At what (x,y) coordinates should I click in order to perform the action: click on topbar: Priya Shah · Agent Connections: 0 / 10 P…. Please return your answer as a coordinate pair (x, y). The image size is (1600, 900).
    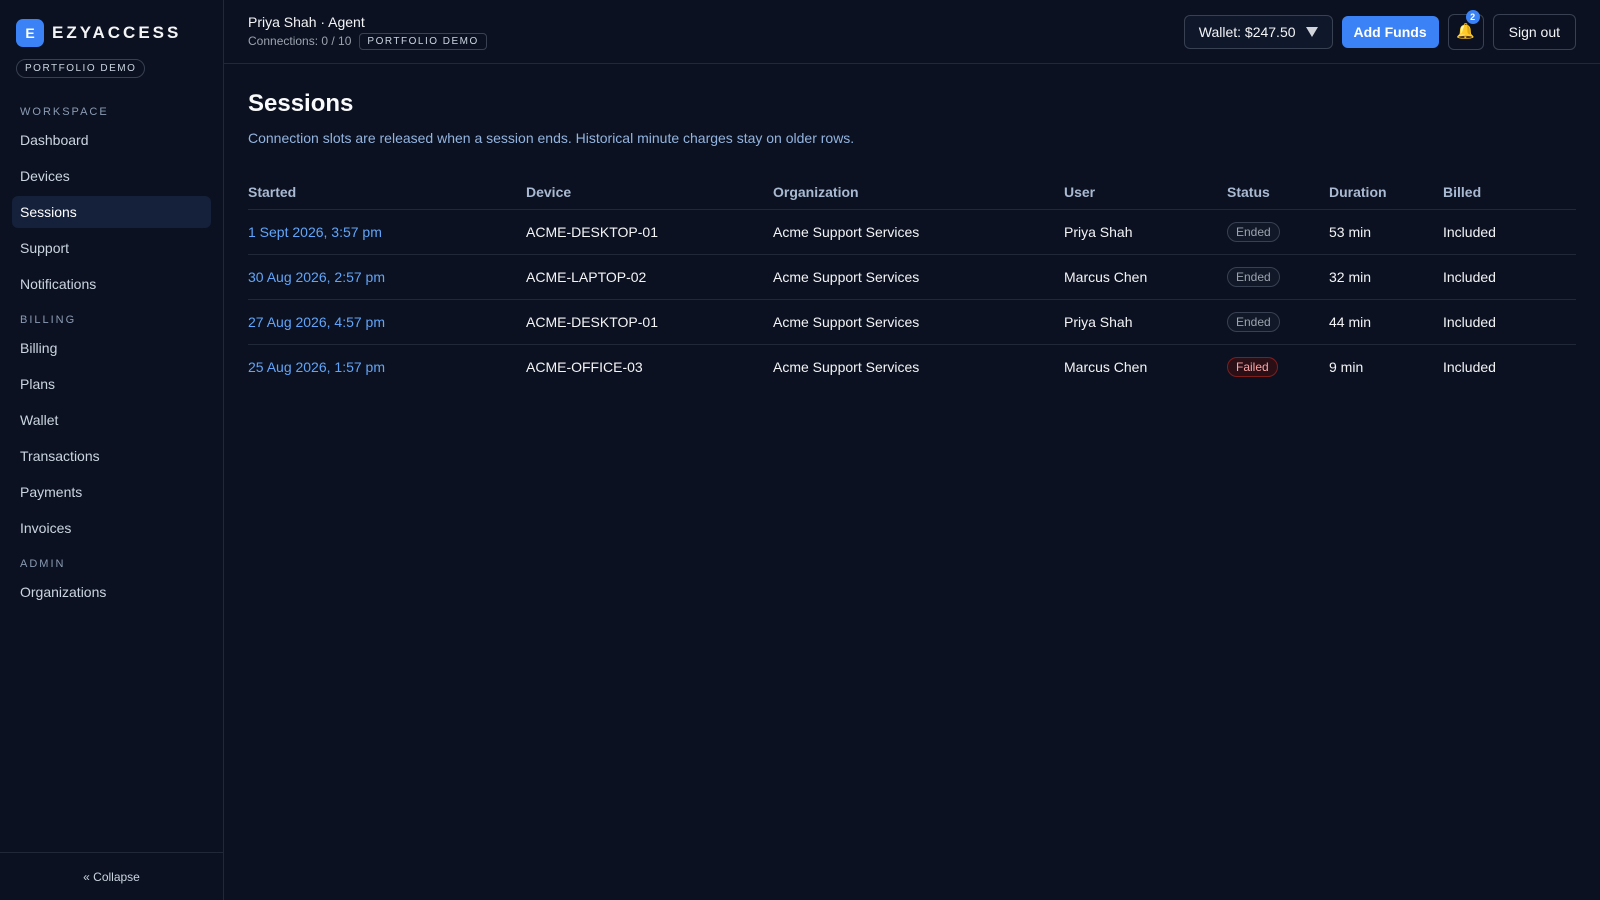
    Looking at the image, I should click on (912, 32).